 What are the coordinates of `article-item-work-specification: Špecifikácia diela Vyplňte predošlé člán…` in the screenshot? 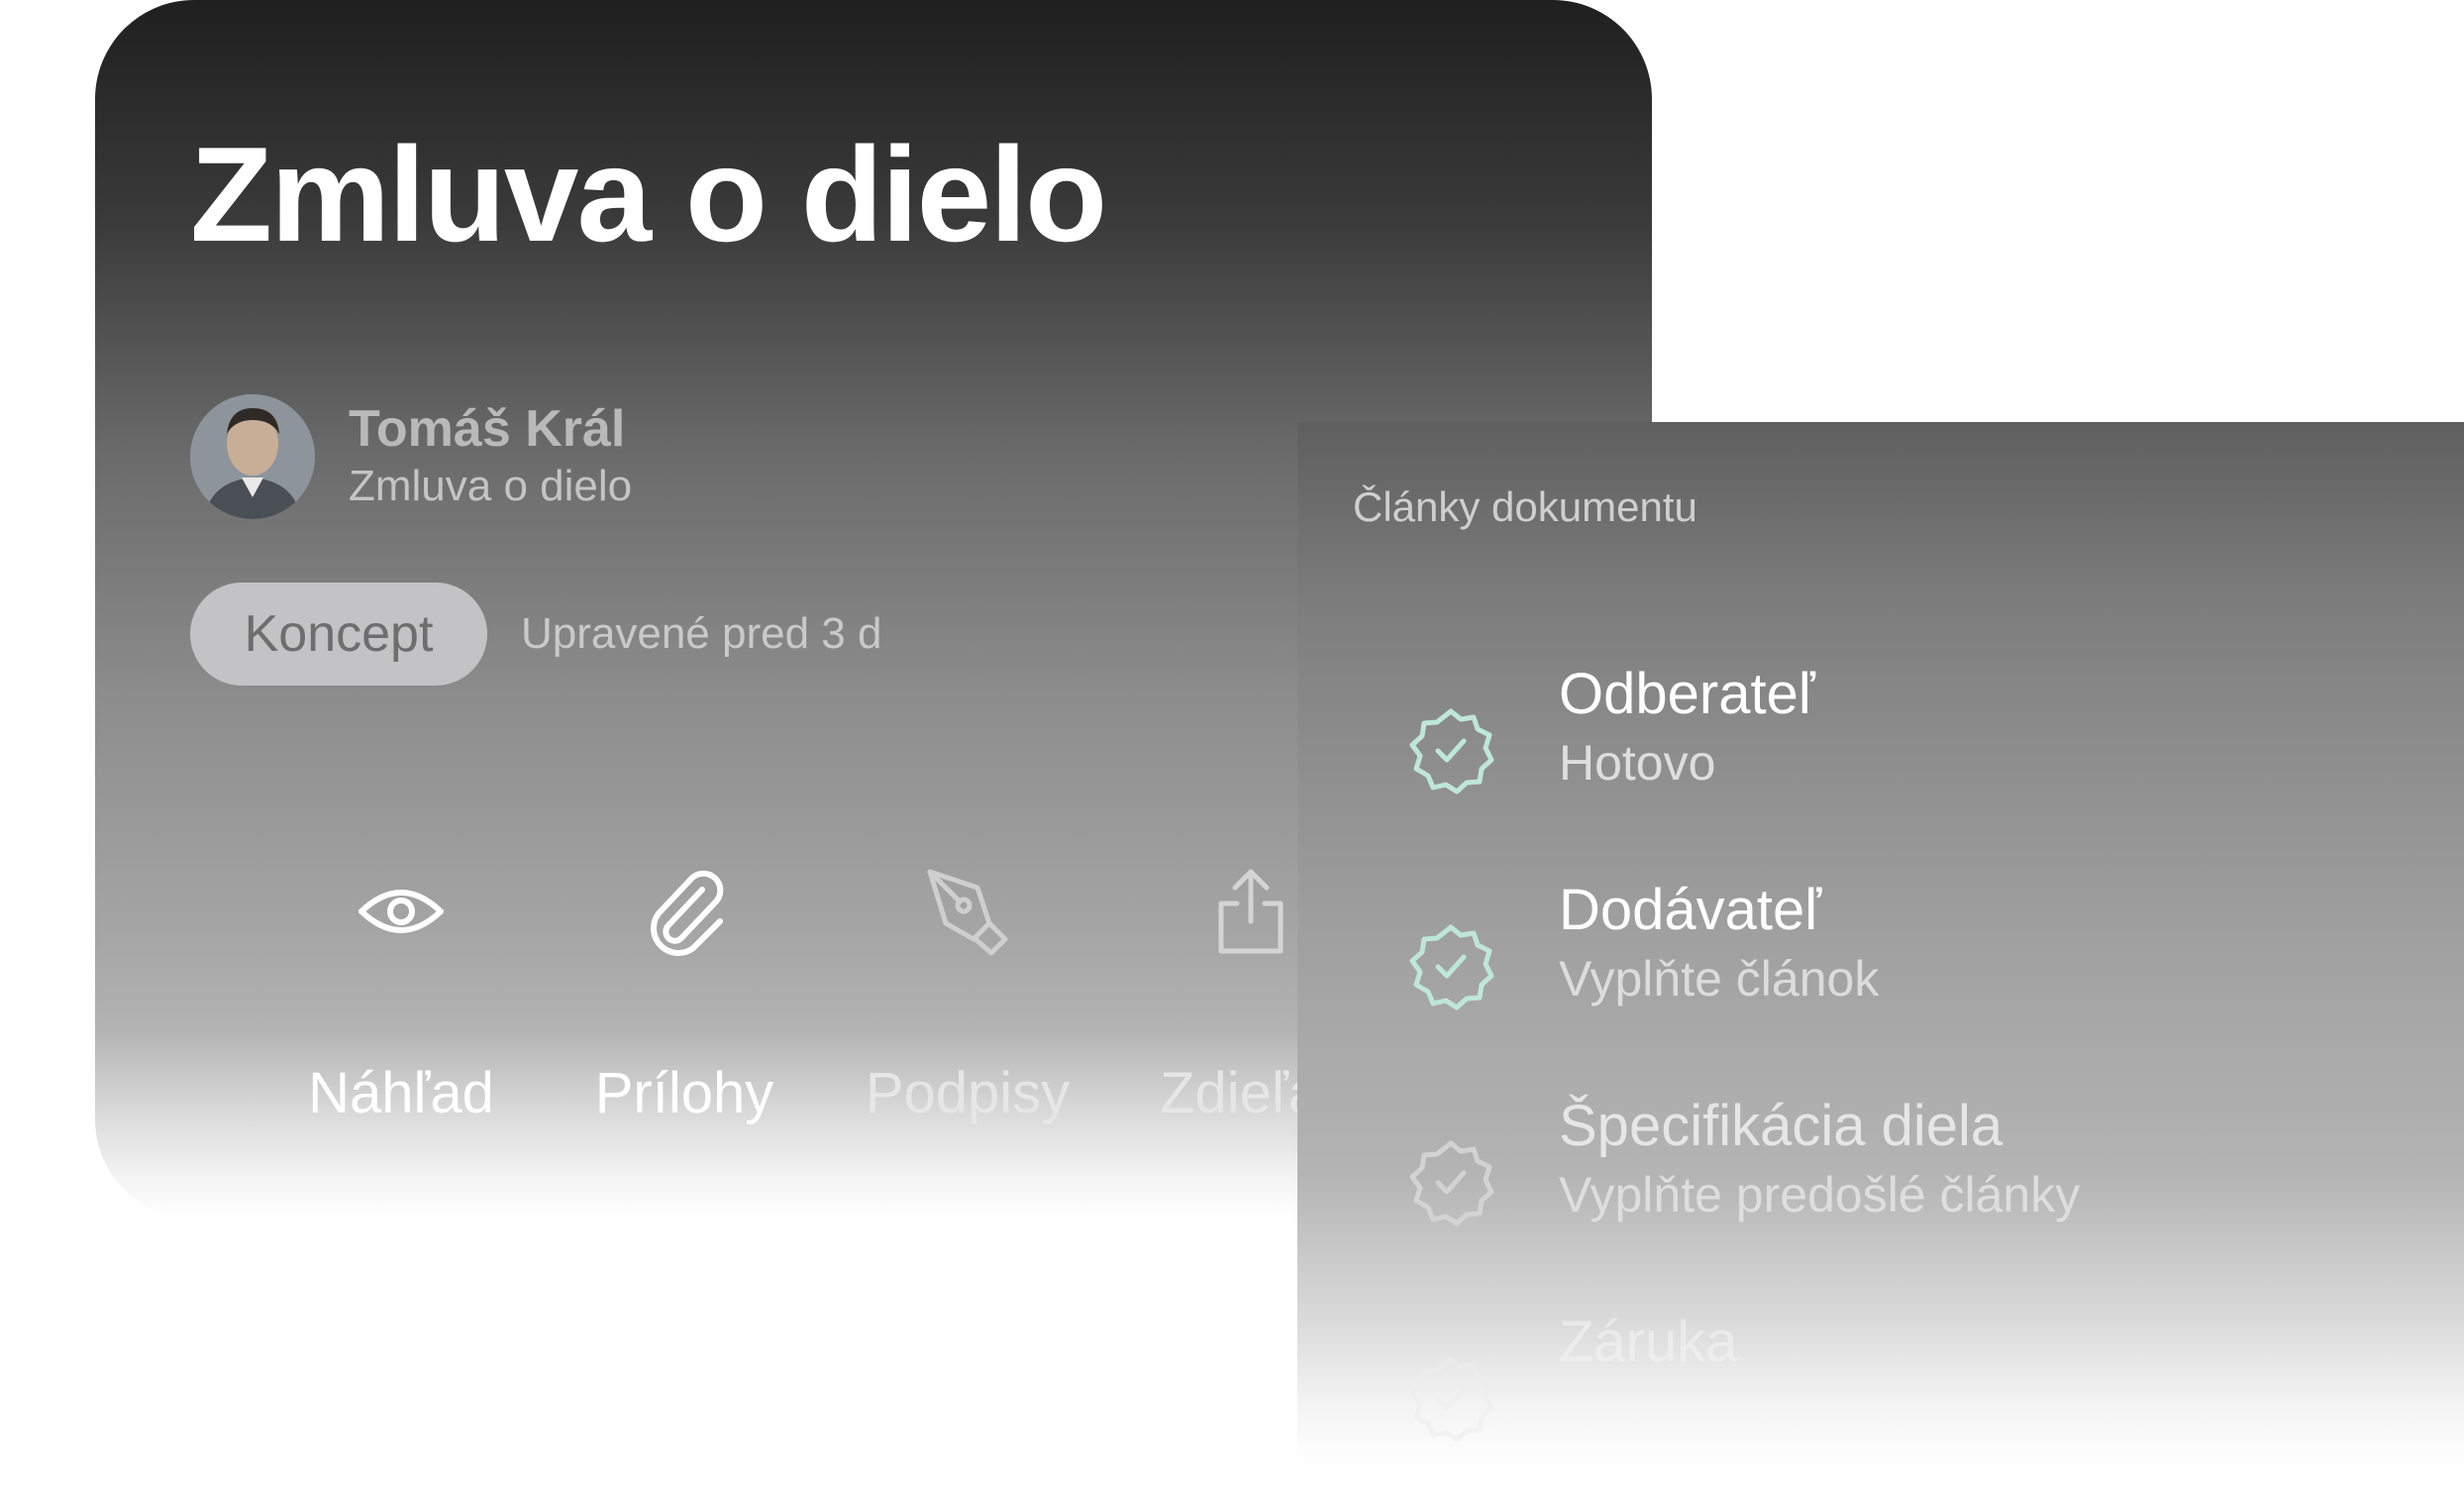 It's located at (1931, 1181).